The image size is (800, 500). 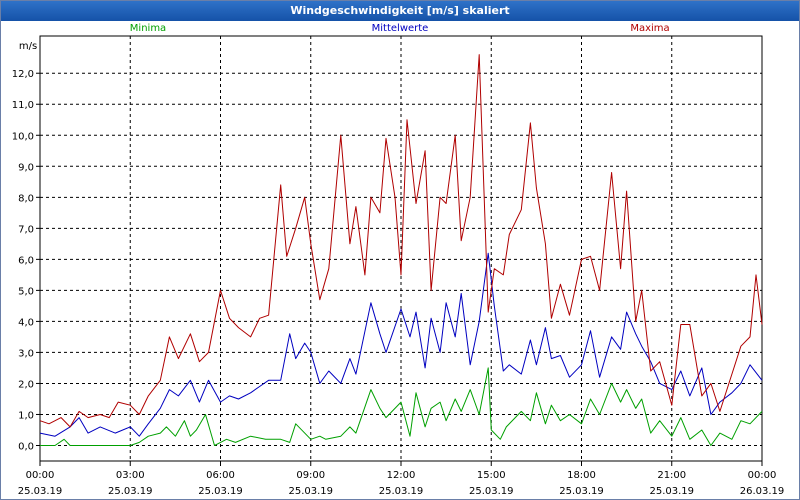 I want to click on y-axis-label: m/s, so click(x=28, y=46).